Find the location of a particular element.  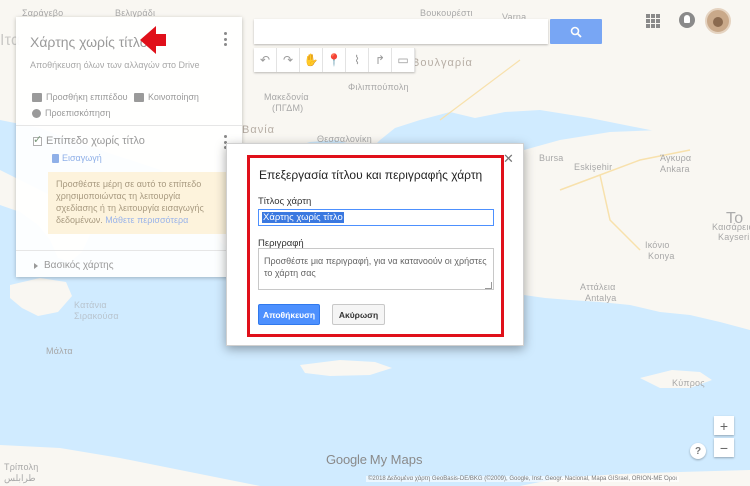

apps-grid-icon is located at coordinates (653, 21).